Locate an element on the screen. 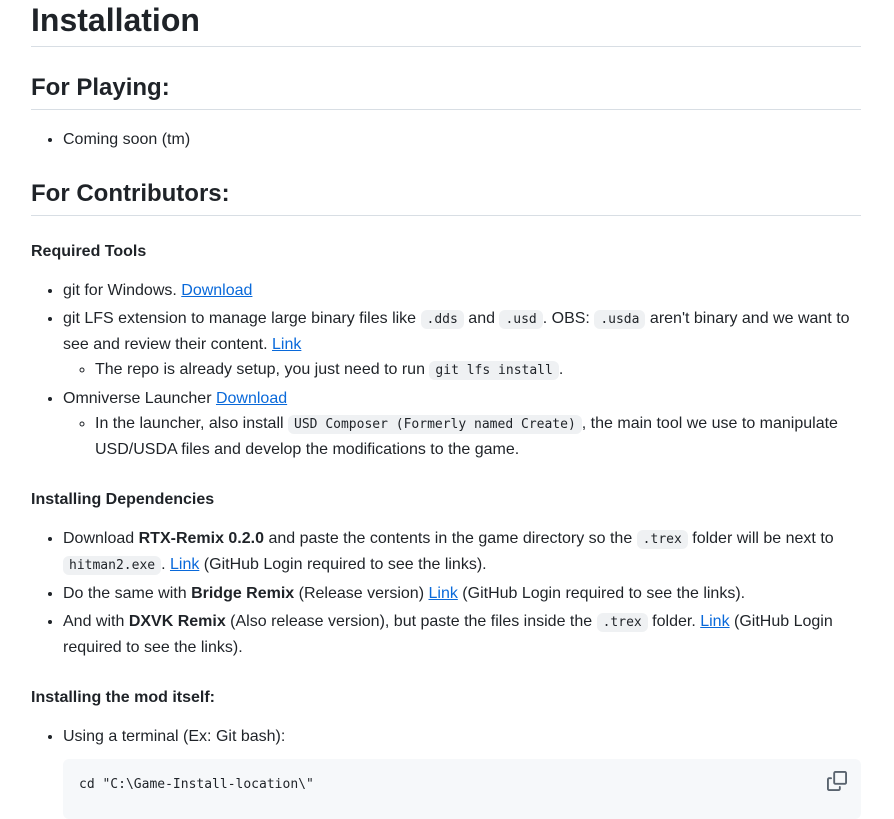  item-text: And with is located at coordinates (96, 621).